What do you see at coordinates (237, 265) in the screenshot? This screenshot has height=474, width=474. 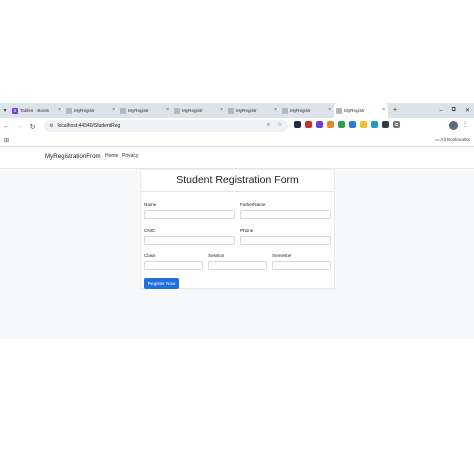 I see `session-input` at bounding box center [237, 265].